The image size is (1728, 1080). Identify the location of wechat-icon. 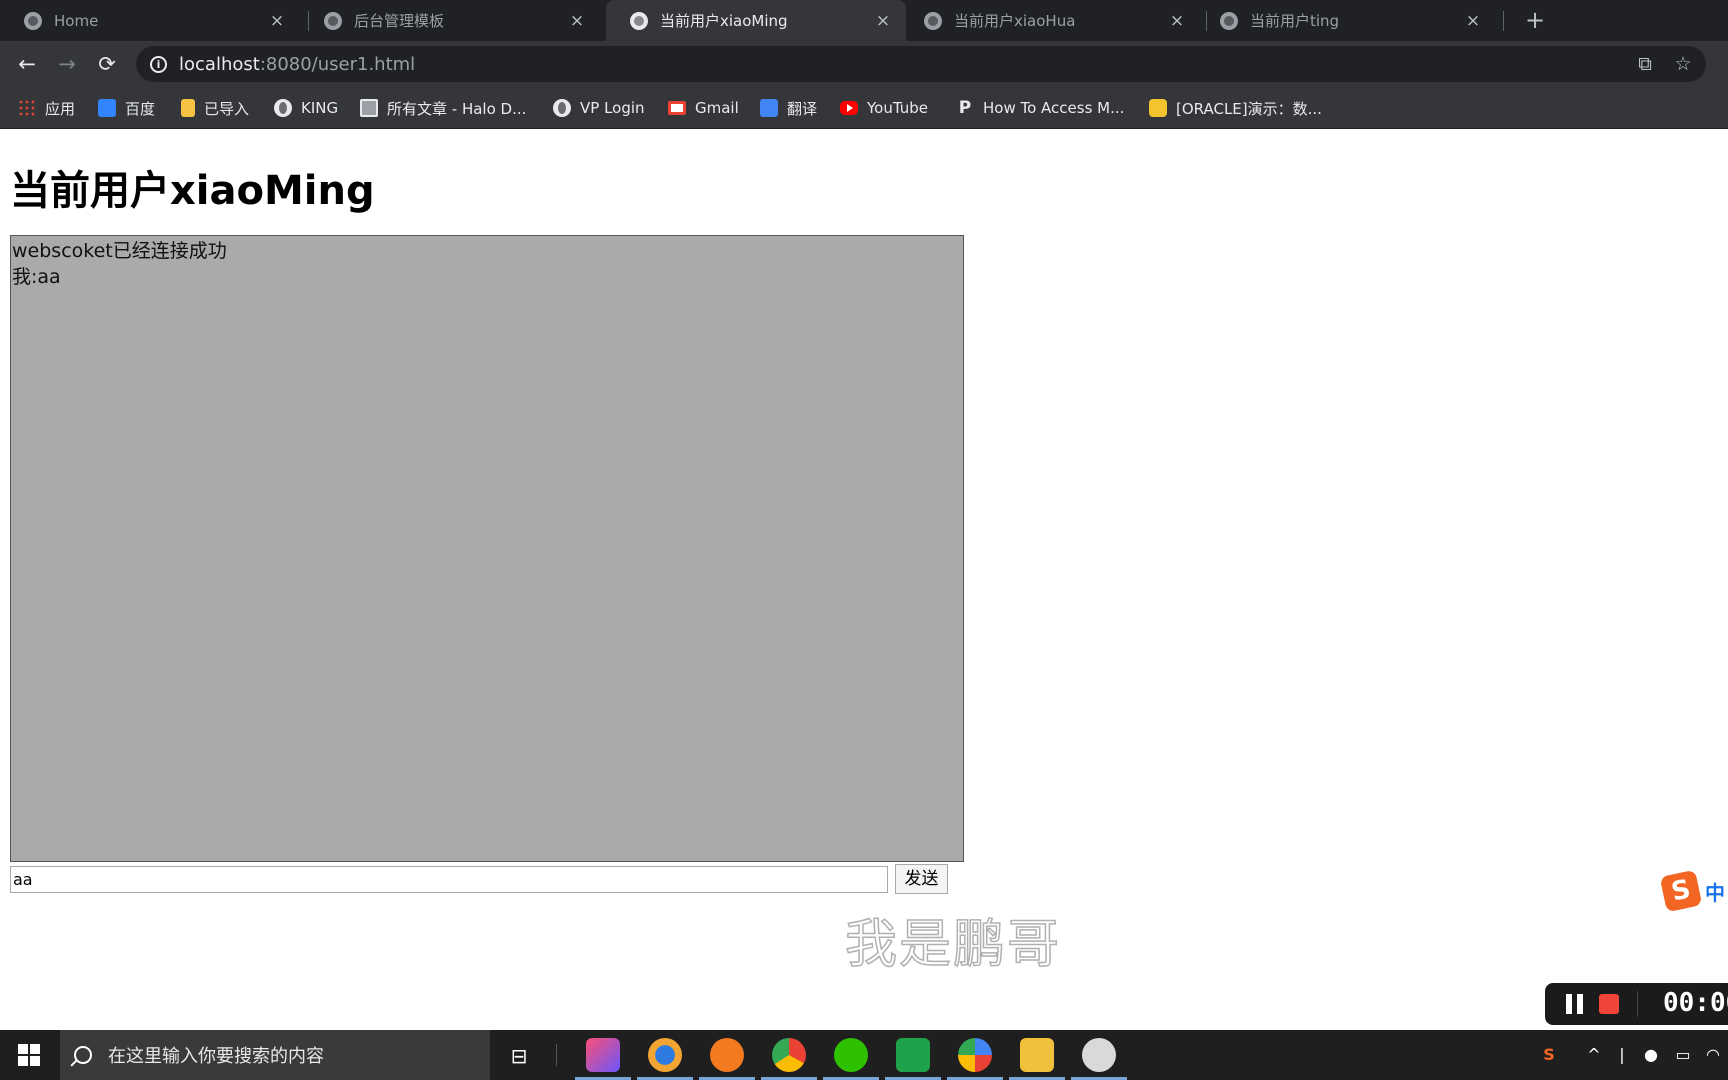
(851, 1059).